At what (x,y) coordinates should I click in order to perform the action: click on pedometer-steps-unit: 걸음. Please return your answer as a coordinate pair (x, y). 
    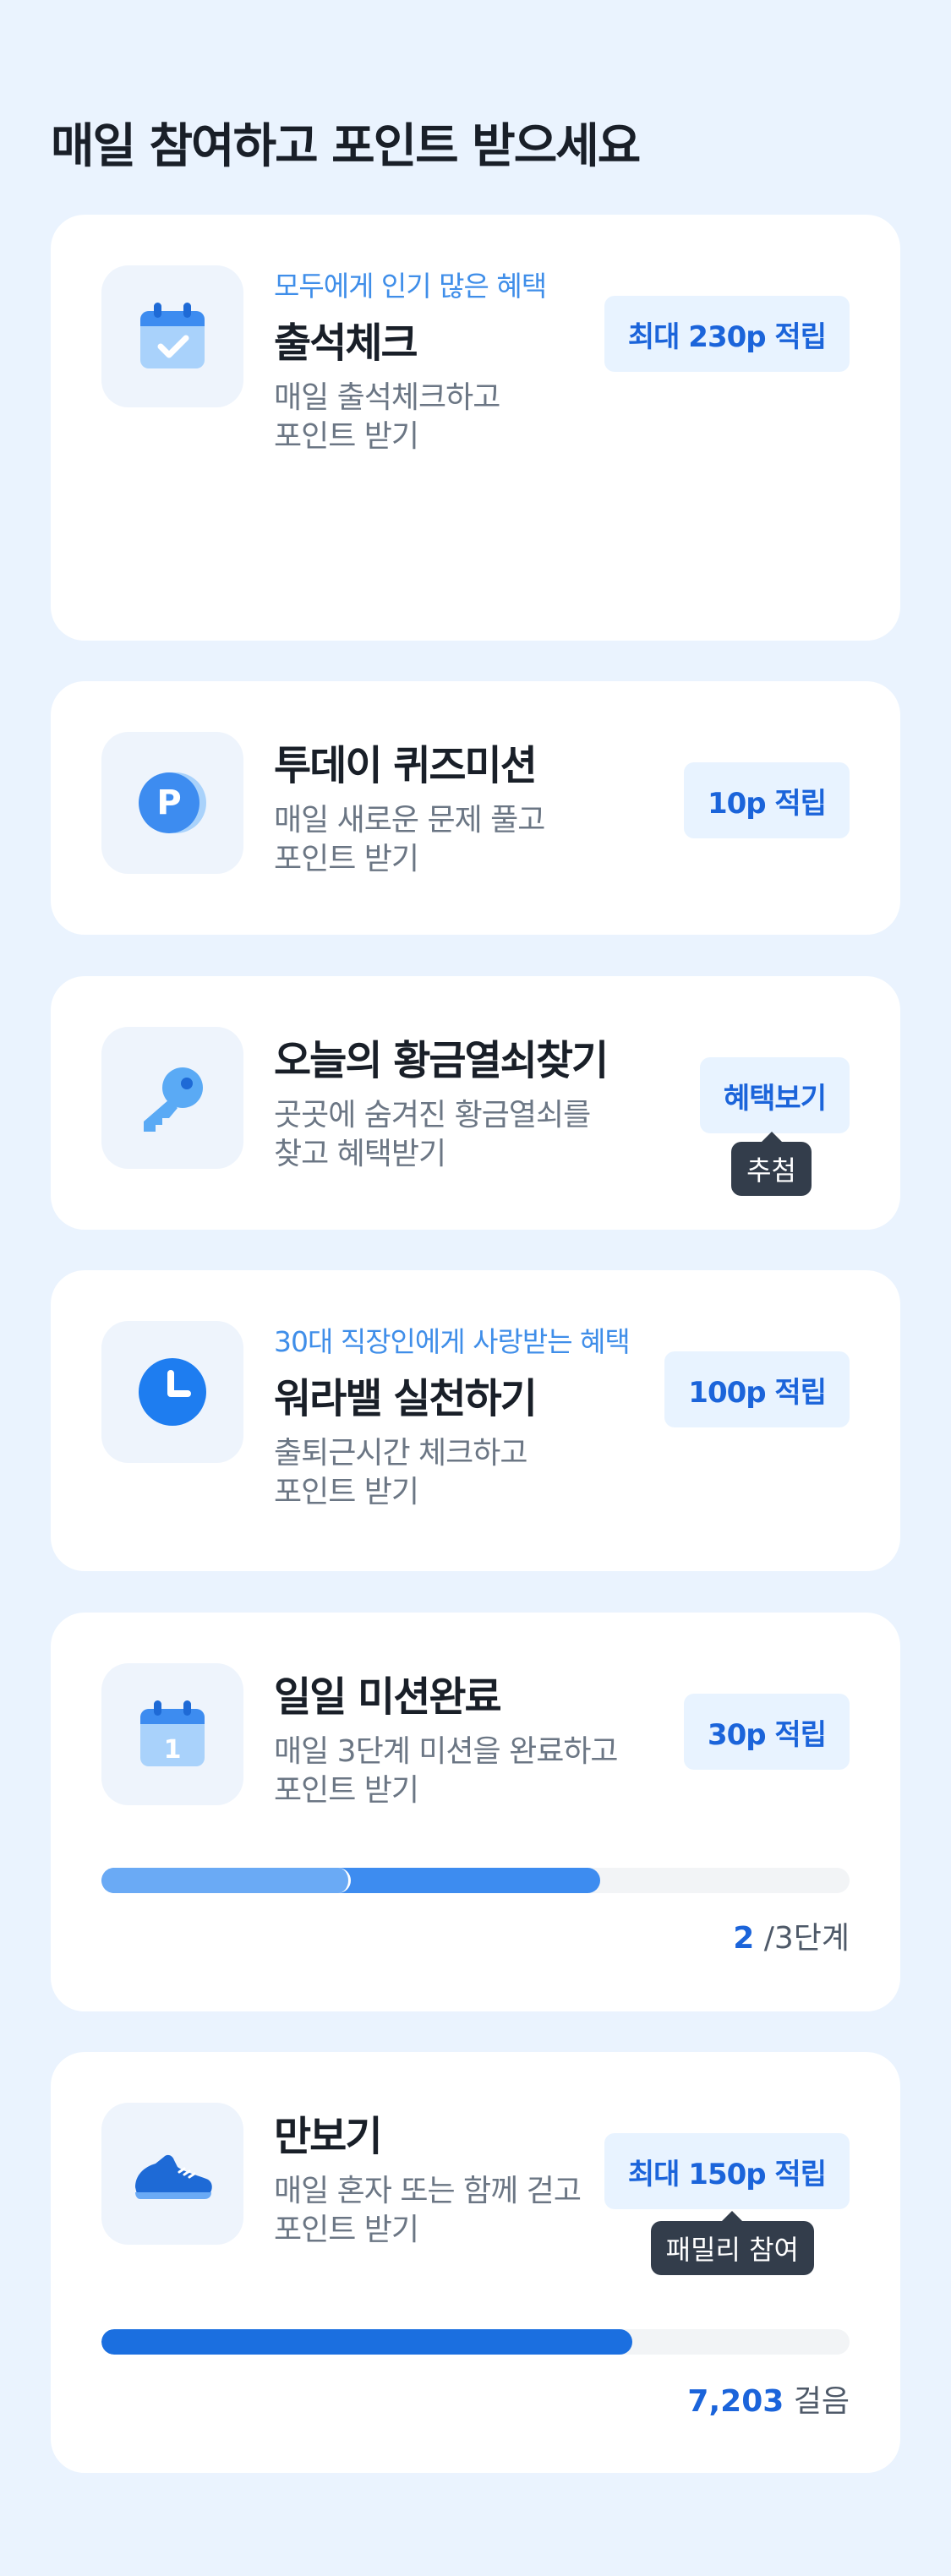
    Looking at the image, I should click on (821, 2401).